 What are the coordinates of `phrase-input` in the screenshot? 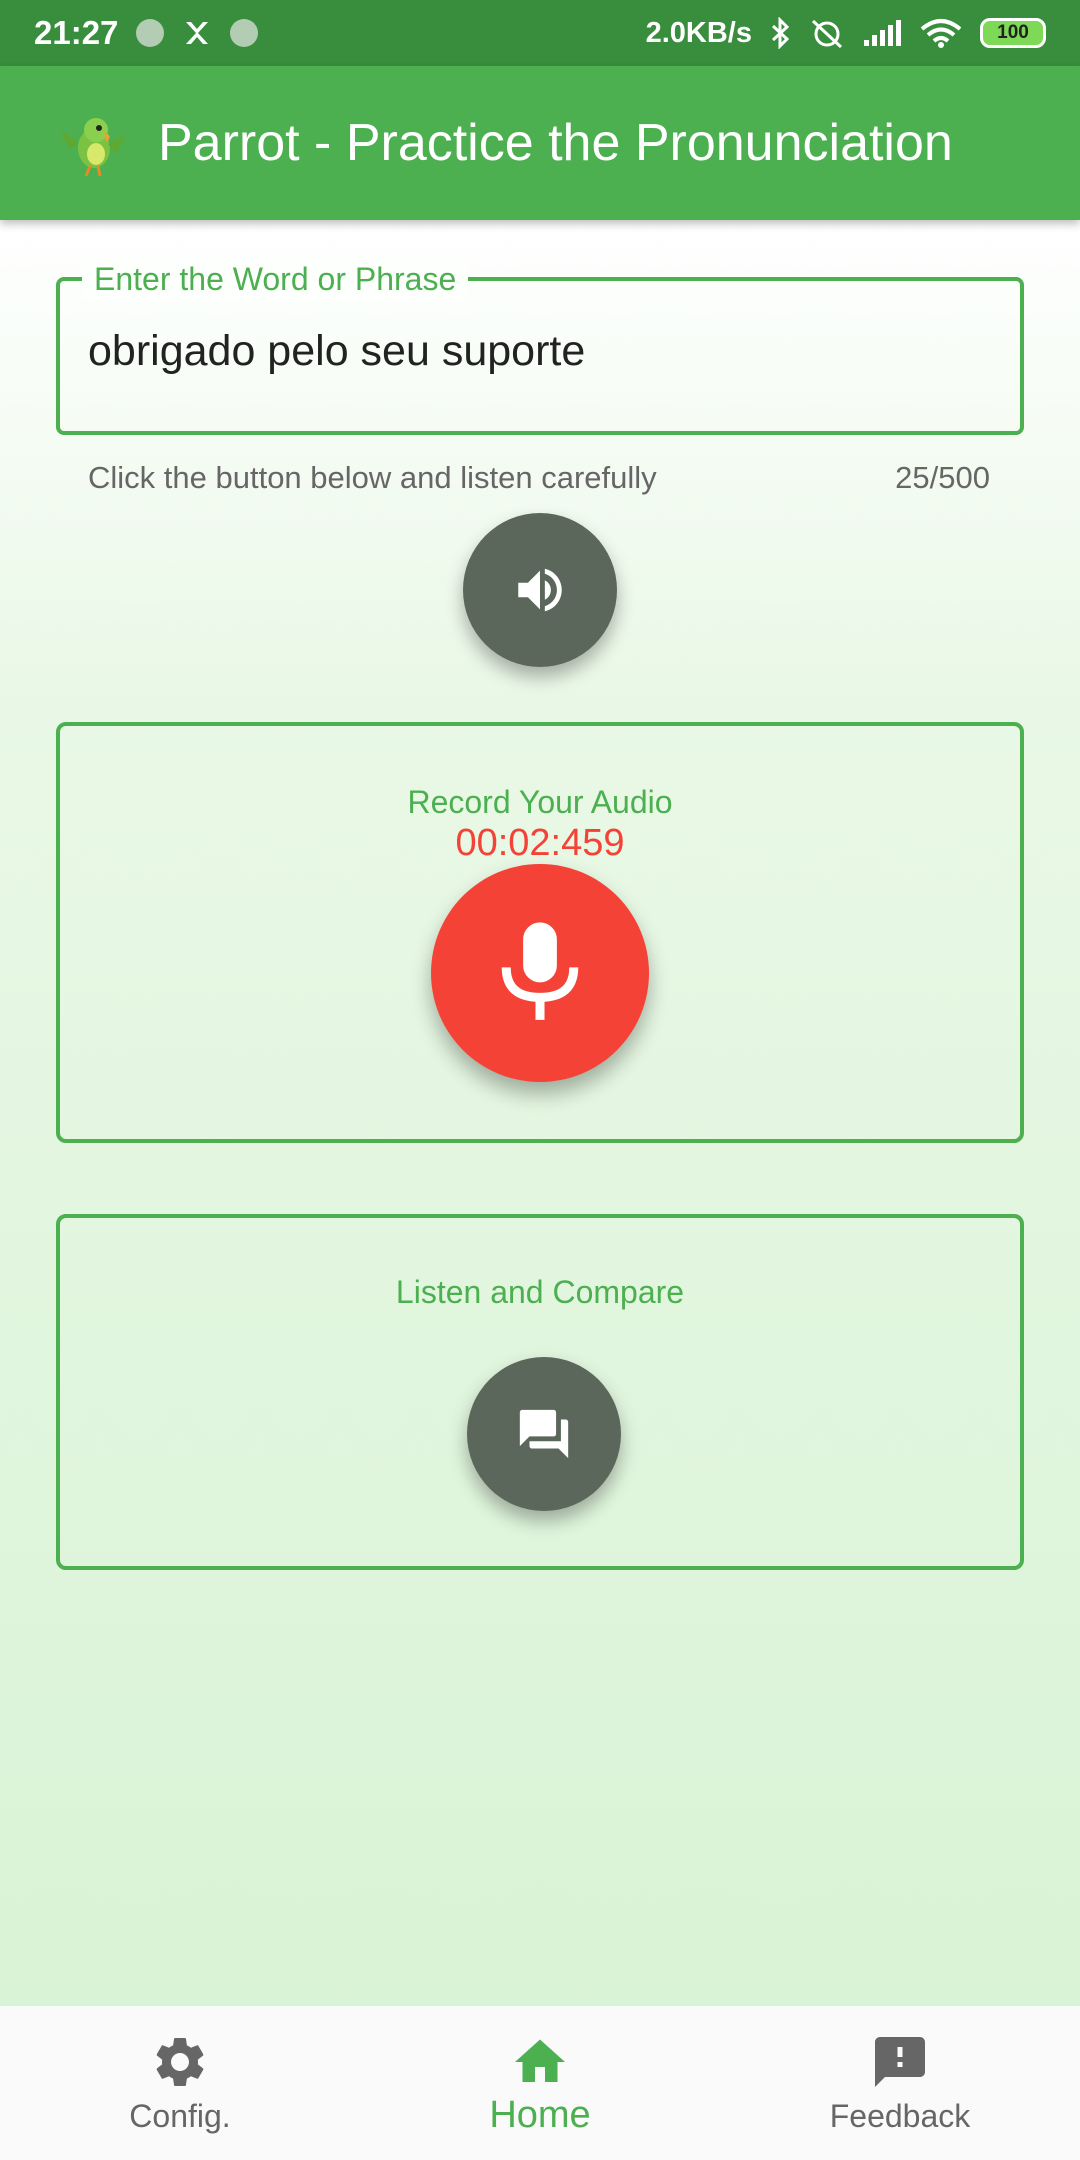 It's located at (538, 351).